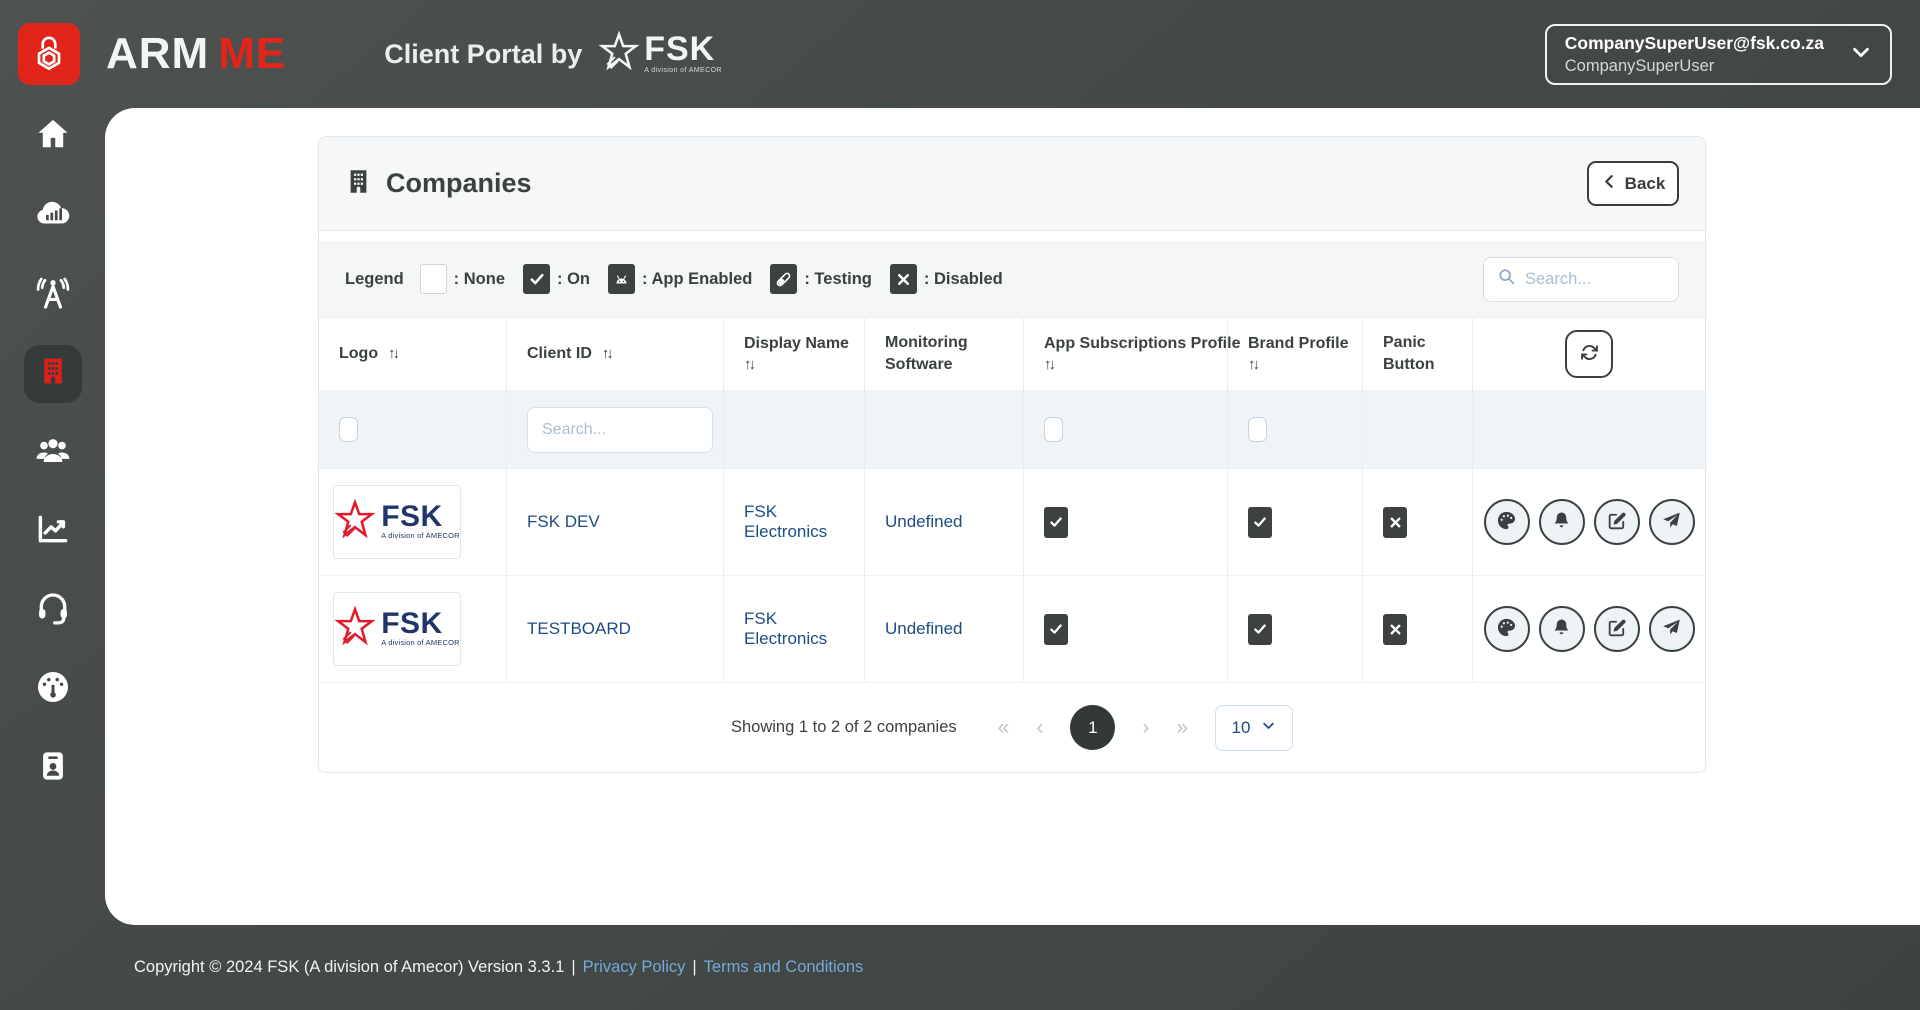  What do you see at coordinates (1639, 65) in the screenshot?
I see `user-name: CompanySuperUser` at bounding box center [1639, 65].